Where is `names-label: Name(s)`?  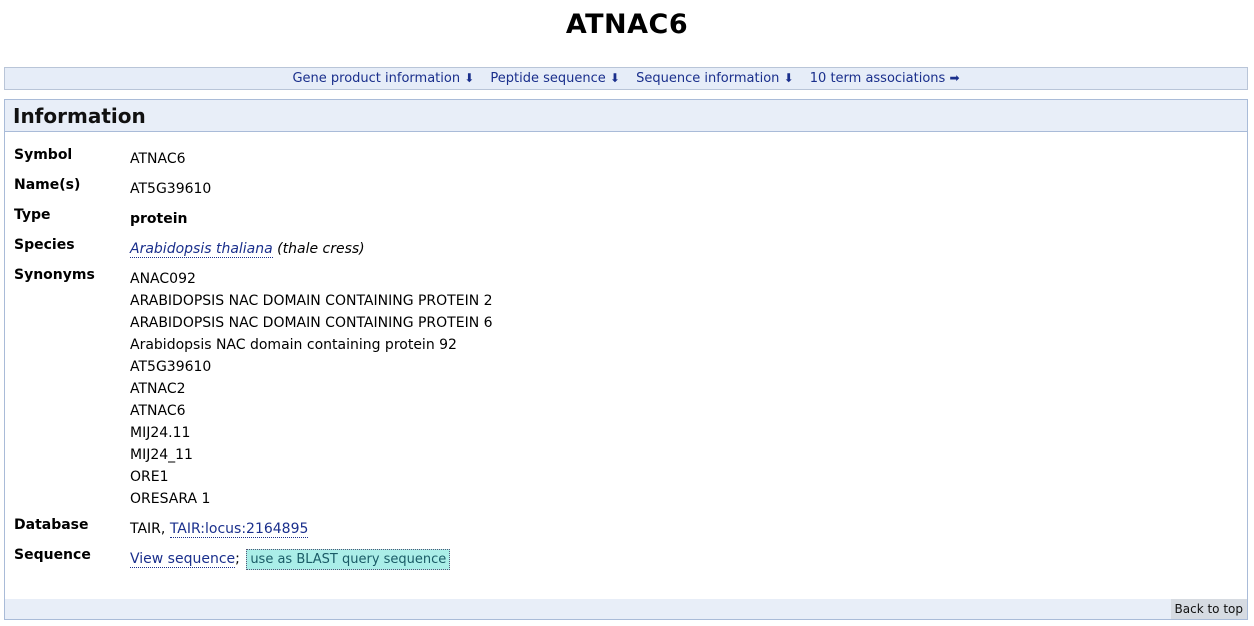
names-label: Name(s) is located at coordinates (47, 185).